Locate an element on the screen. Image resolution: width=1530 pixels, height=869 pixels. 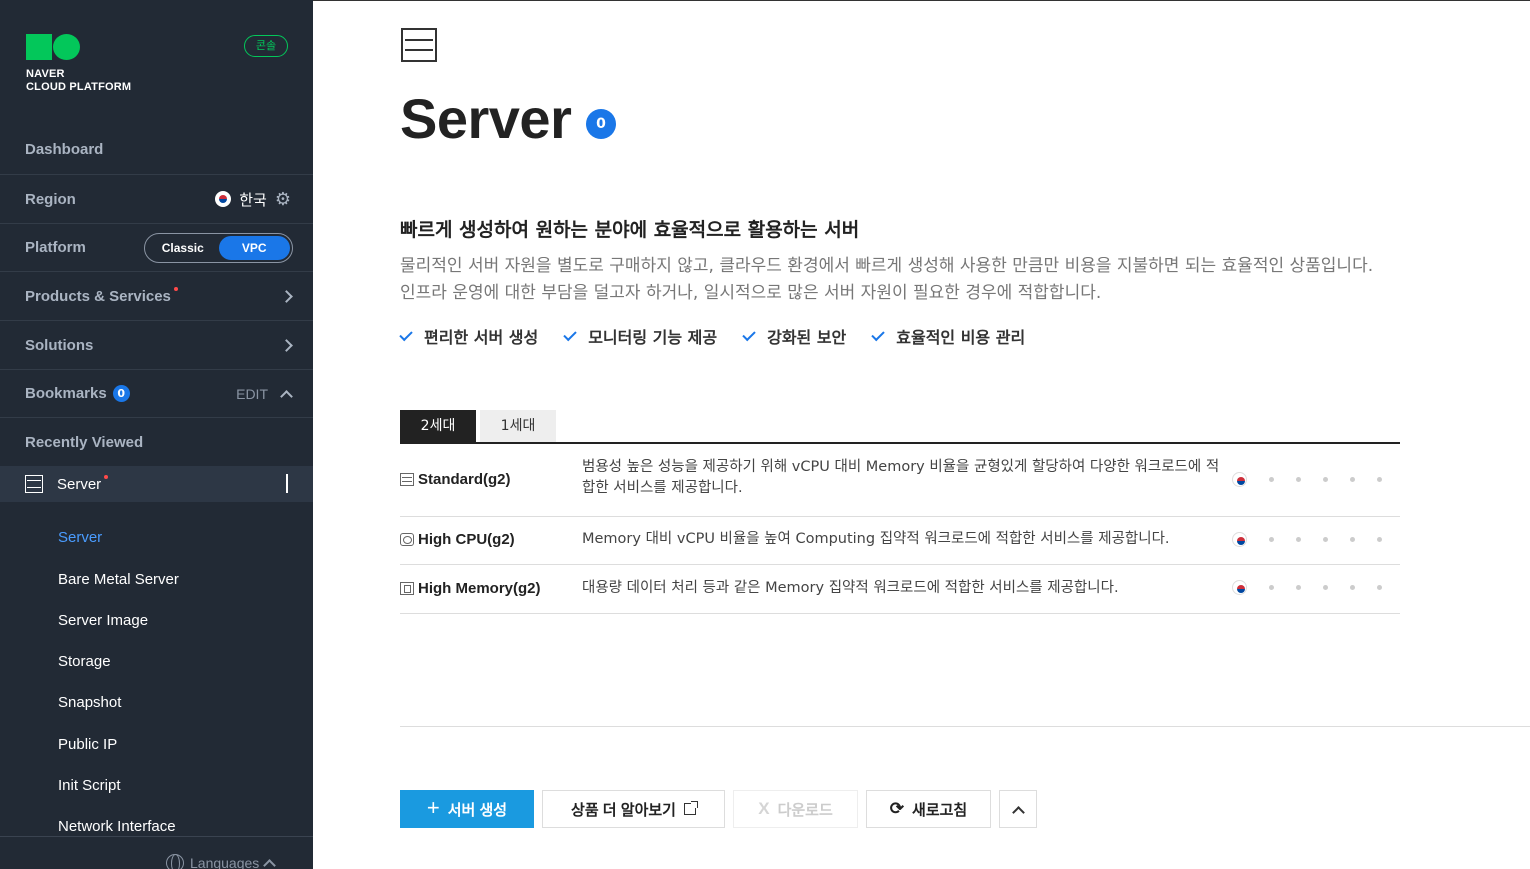
region-value: 한국 is located at coordinates (253, 199).